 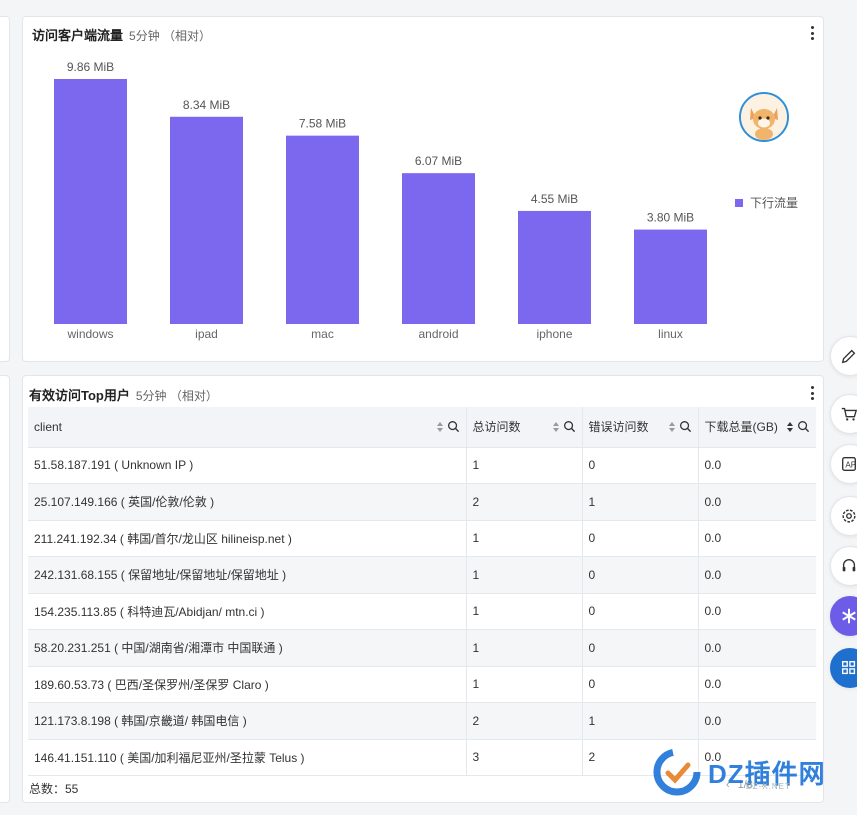 What do you see at coordinates (123, 394) in the screenshot?
I see `card-title: 有效访问Top用户 5分钟 （相对）` at bounding box center [123, 394].